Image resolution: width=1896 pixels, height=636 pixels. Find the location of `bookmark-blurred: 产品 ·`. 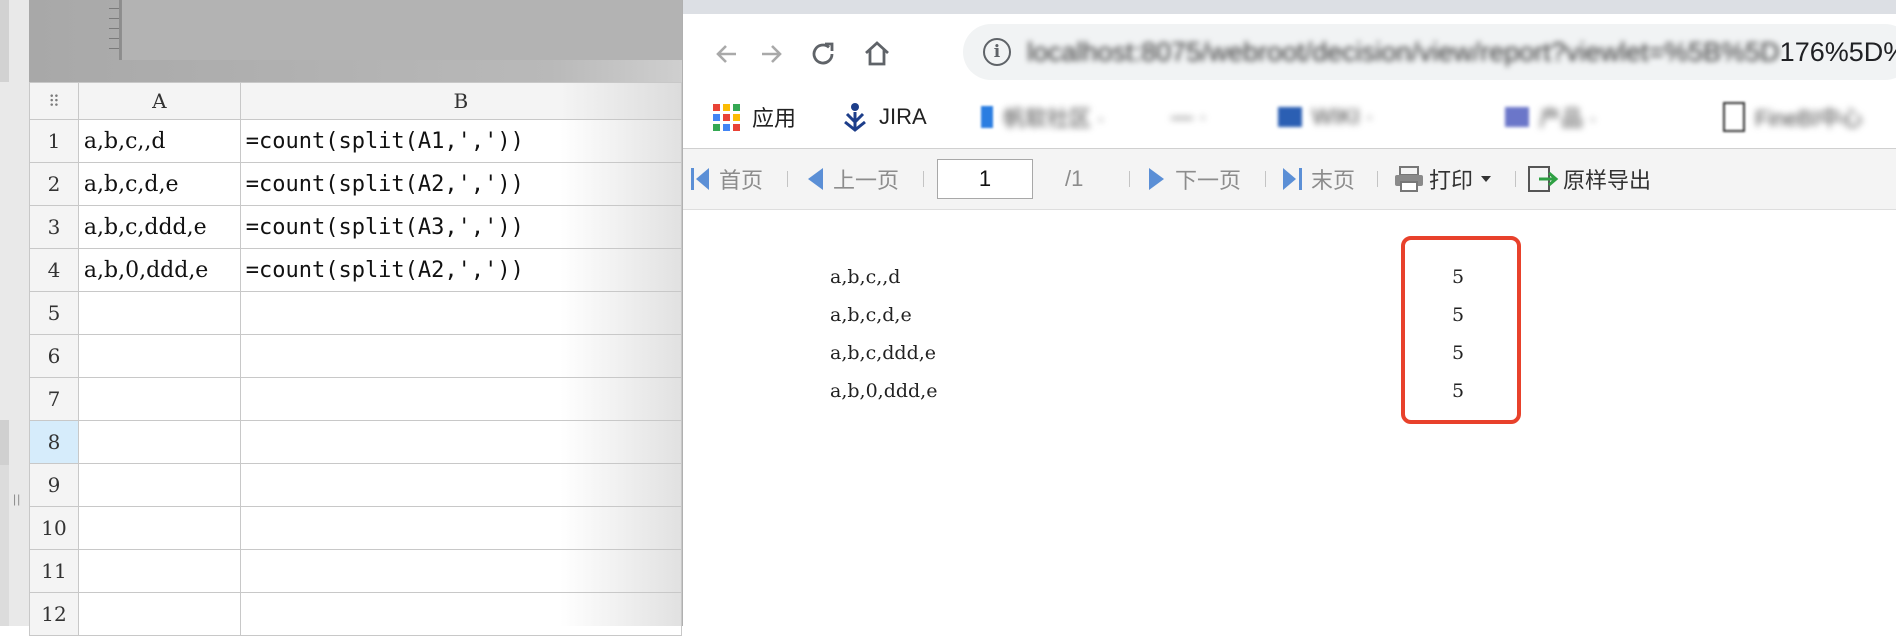

bookmark-blurred: 产品 · is located at coordinates (1550, 117).